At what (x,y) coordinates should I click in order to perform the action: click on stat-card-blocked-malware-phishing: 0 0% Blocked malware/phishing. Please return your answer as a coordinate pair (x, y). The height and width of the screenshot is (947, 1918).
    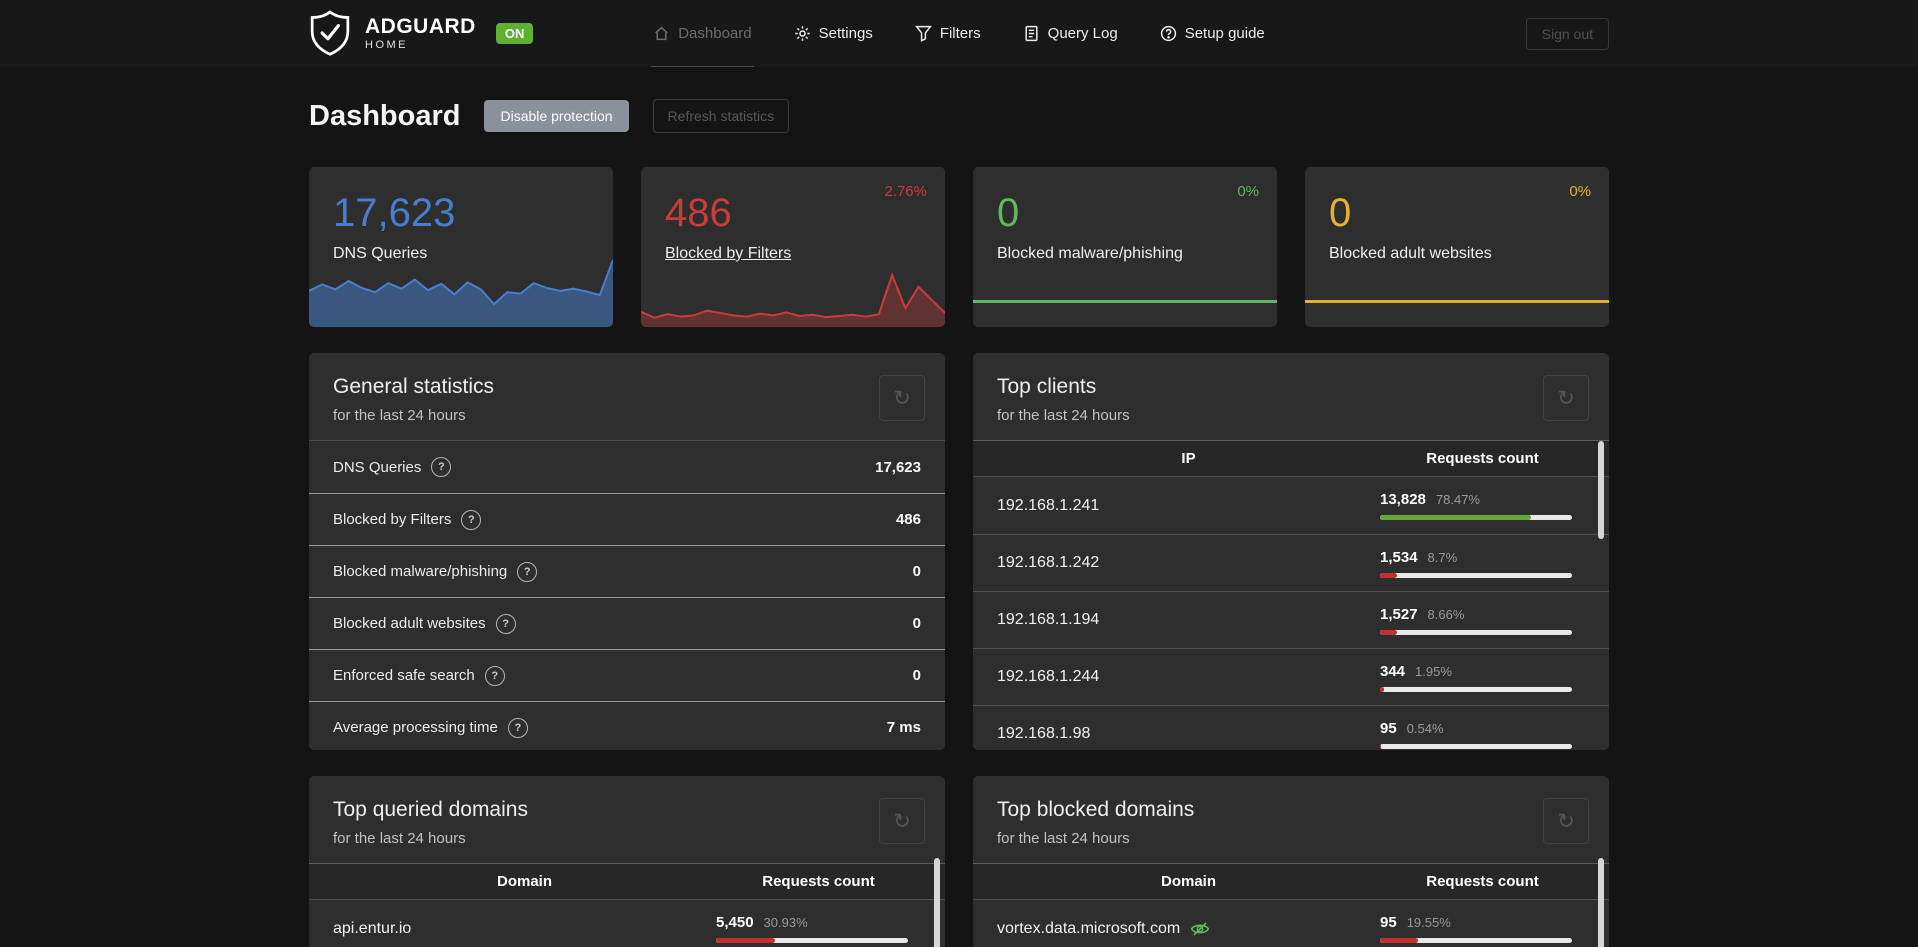
    Looking at the image, I should click on (1125, 247).